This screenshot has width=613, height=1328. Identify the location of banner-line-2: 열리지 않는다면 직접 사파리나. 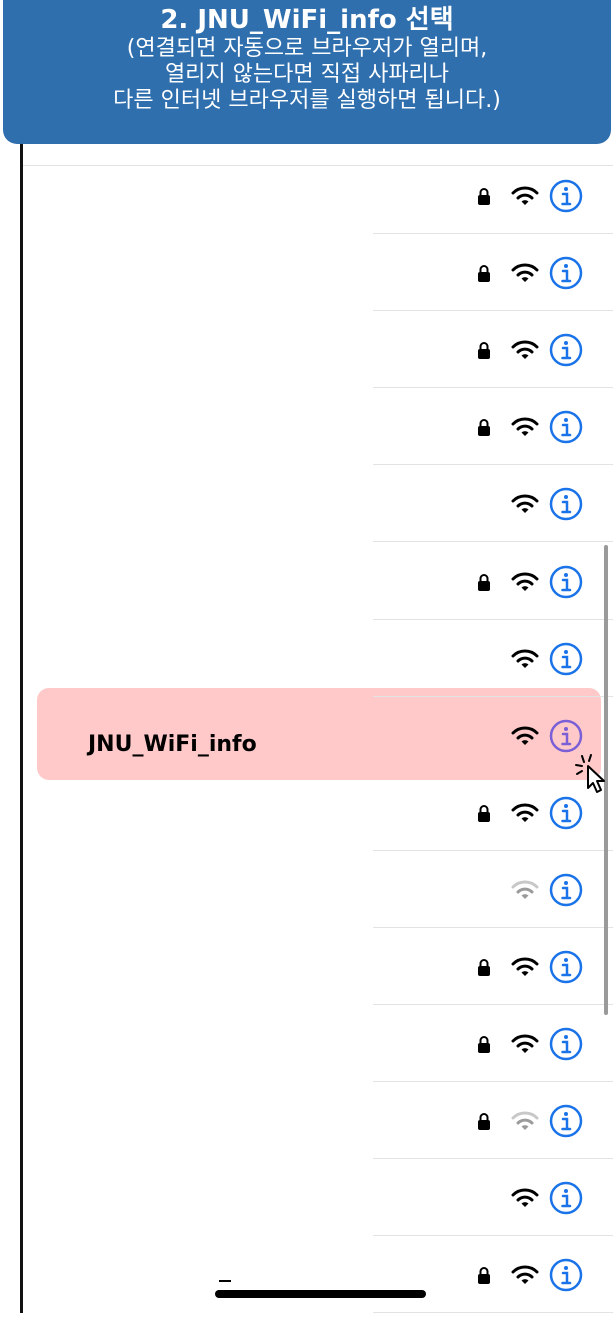
(307, 74).